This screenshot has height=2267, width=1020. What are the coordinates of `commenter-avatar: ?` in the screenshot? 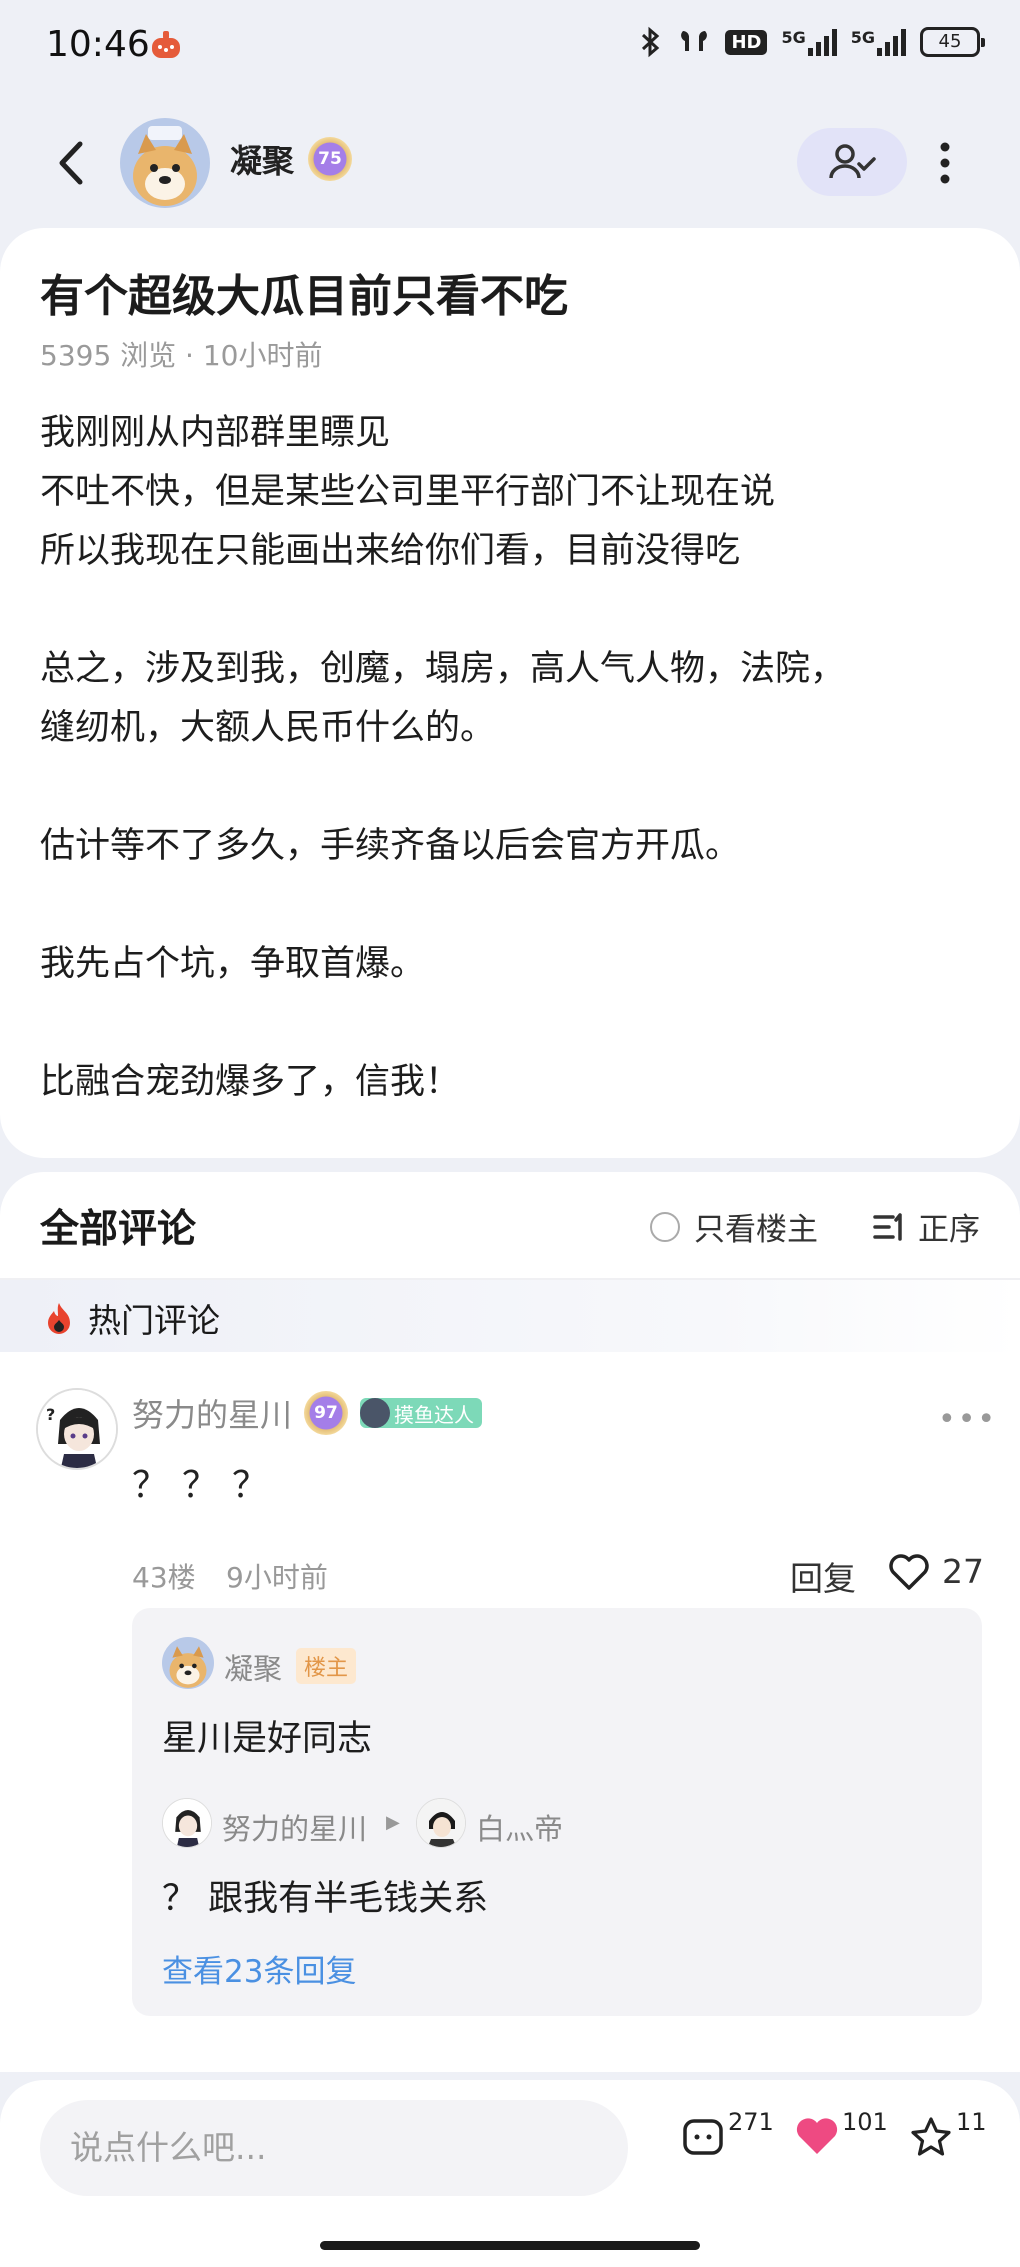 It's located at (77, 1429).